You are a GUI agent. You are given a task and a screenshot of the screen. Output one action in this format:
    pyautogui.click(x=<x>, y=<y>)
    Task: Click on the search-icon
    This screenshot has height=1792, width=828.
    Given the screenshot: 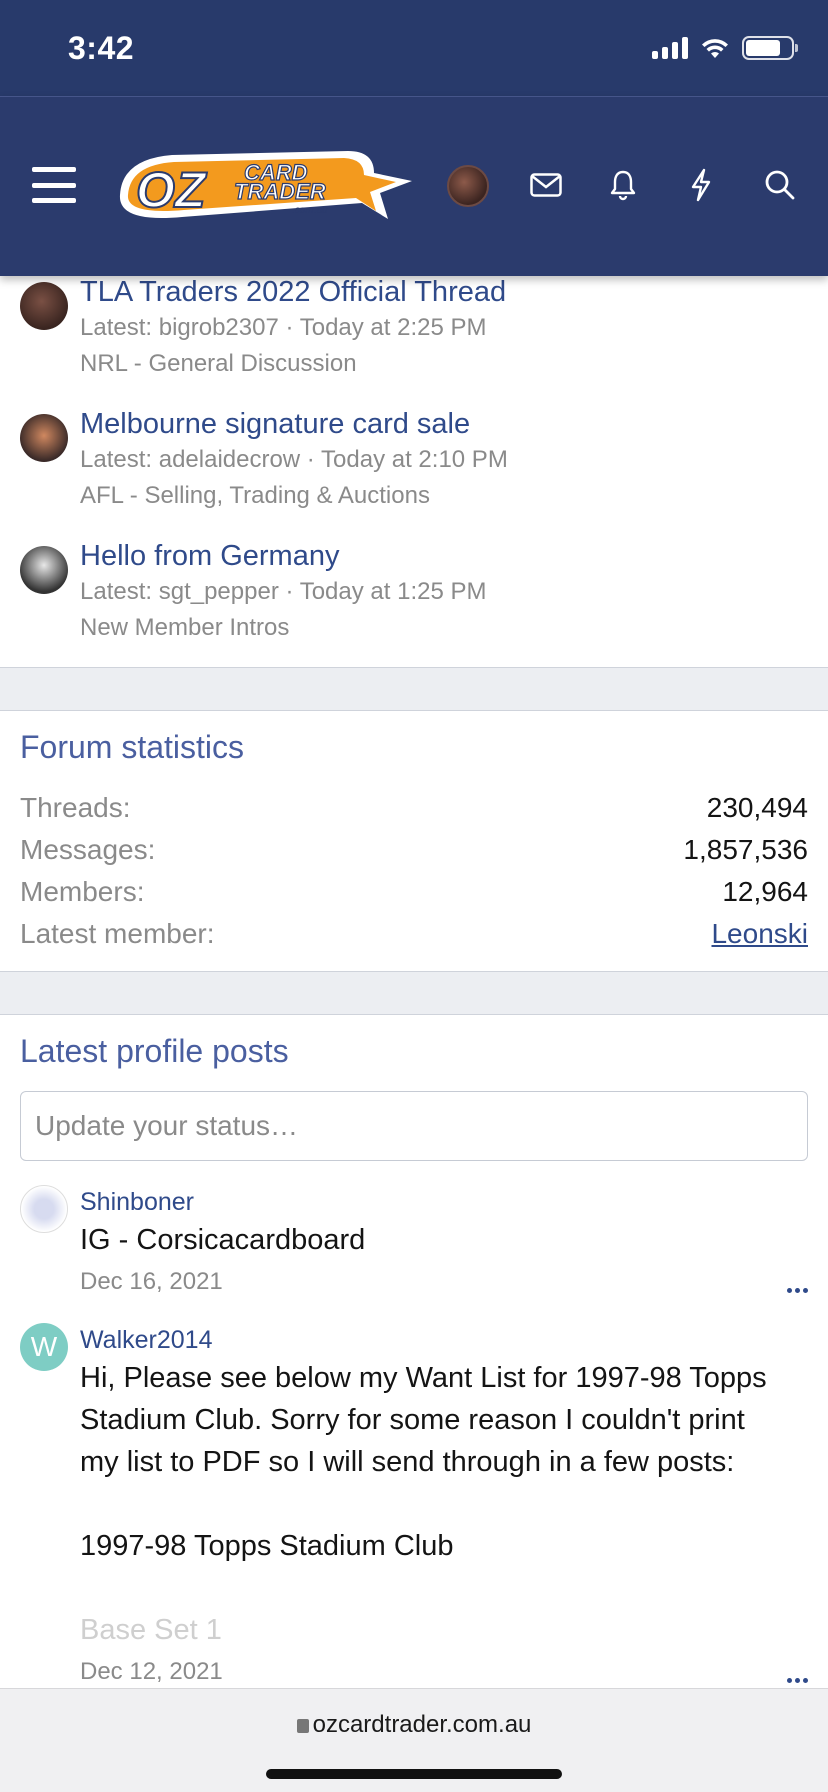 What is the action you would take?
    pyautogui.click(x=780, y=185)
    